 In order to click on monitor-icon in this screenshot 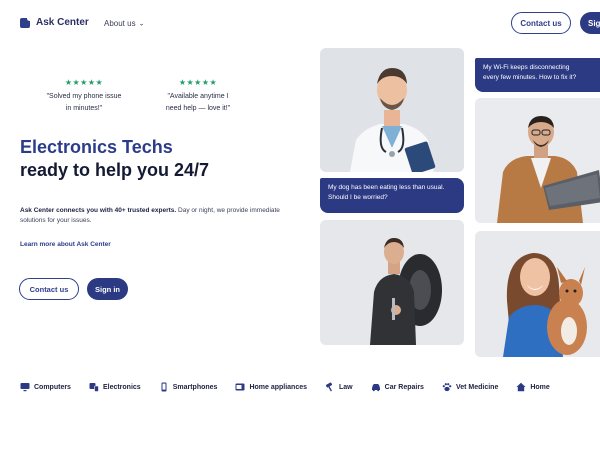, I will do `click(25, 387)`.